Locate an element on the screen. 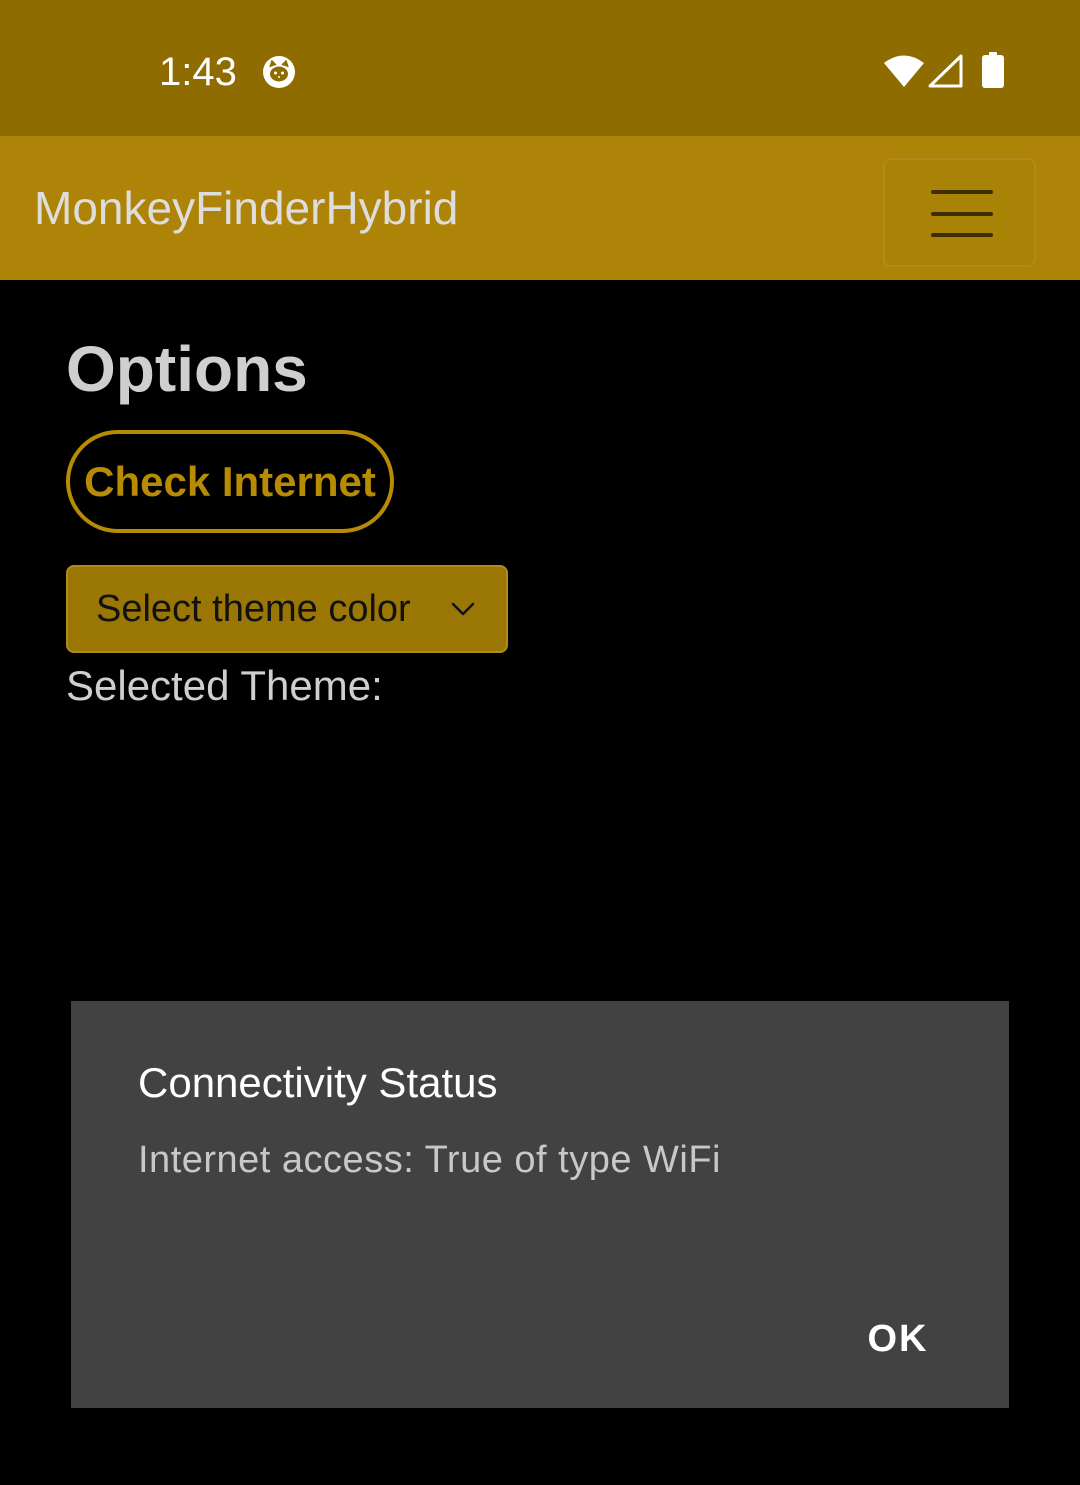 The height and width of the screenshot is (1485, 1080). hamburger-menu-icon-middle is located at coordinates (962, 214).